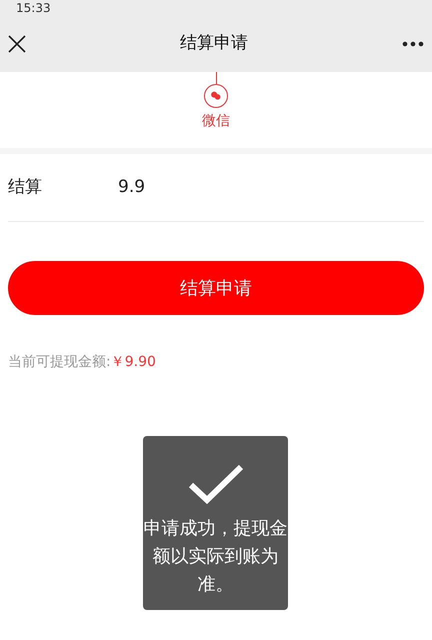 This screenshot has width=432, height=640. What do you see at coordinates (216, 96) in the screenshot?
I see `wechat-icon` at bounding box center [216, 96].